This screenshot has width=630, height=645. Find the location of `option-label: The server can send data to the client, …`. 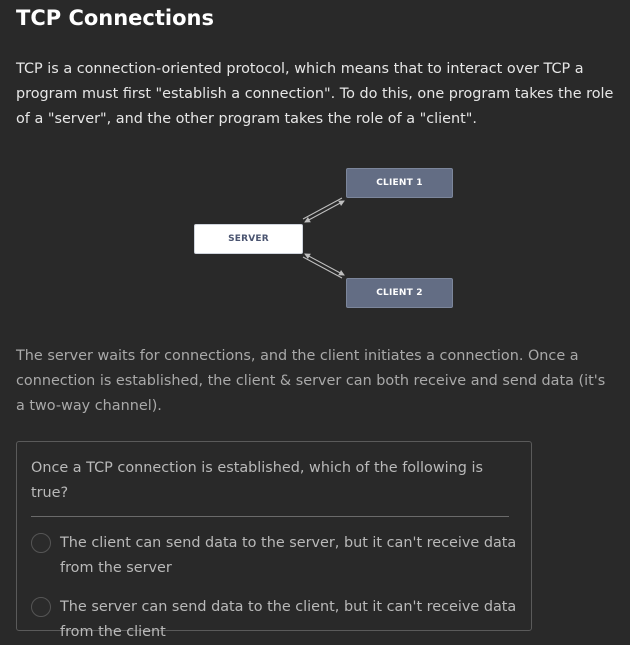

option-label: The server can send data to the client, … is located at coordinates (288, 619).